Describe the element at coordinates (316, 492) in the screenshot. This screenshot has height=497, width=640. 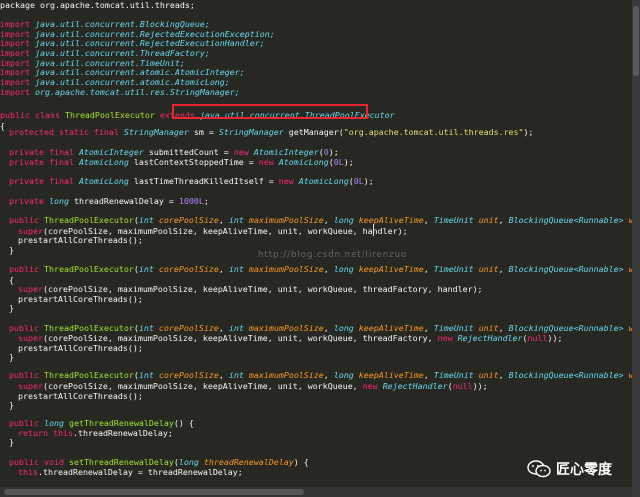
I see `horizontal-scrollbar` at that location.